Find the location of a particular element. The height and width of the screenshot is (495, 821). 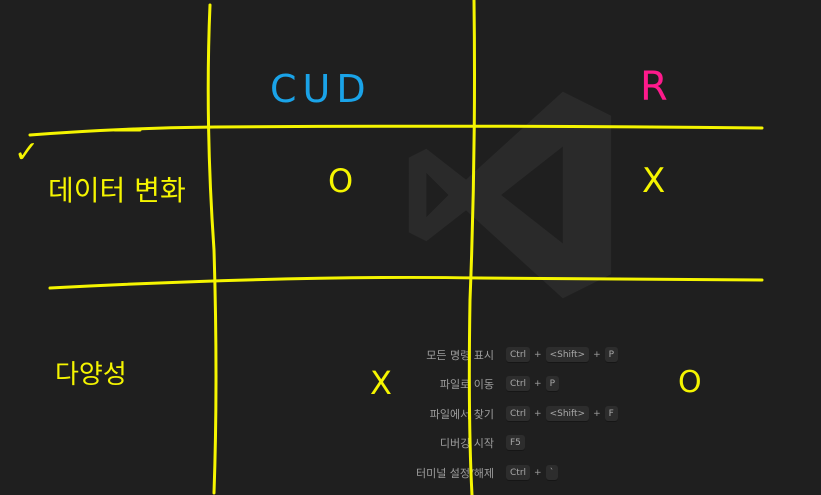

grid-line-h2 is located at coordinates (406, 282).